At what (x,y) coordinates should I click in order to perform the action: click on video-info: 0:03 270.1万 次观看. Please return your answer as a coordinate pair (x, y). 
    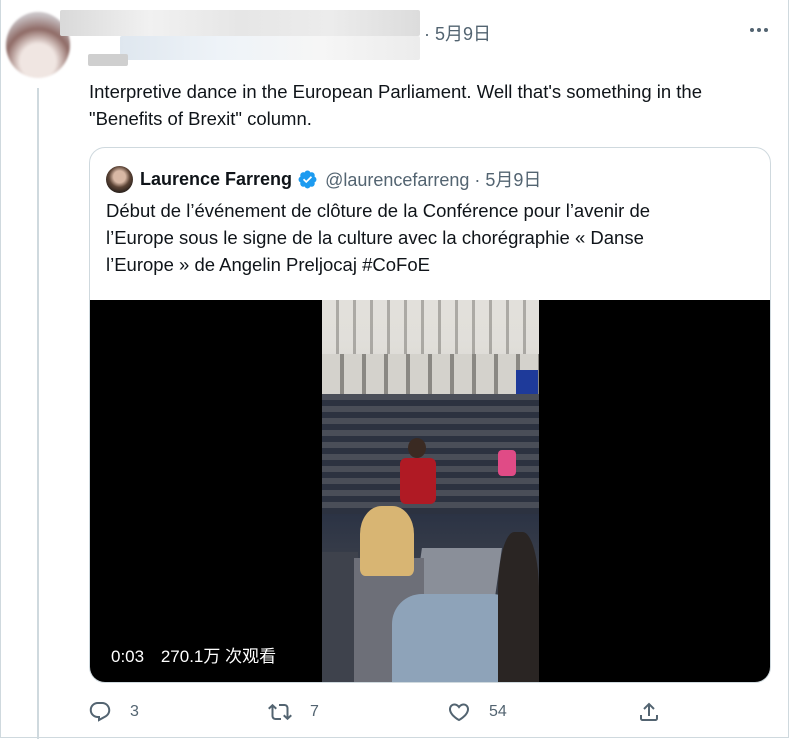
    Looking at the image, I should click on (199, 654).